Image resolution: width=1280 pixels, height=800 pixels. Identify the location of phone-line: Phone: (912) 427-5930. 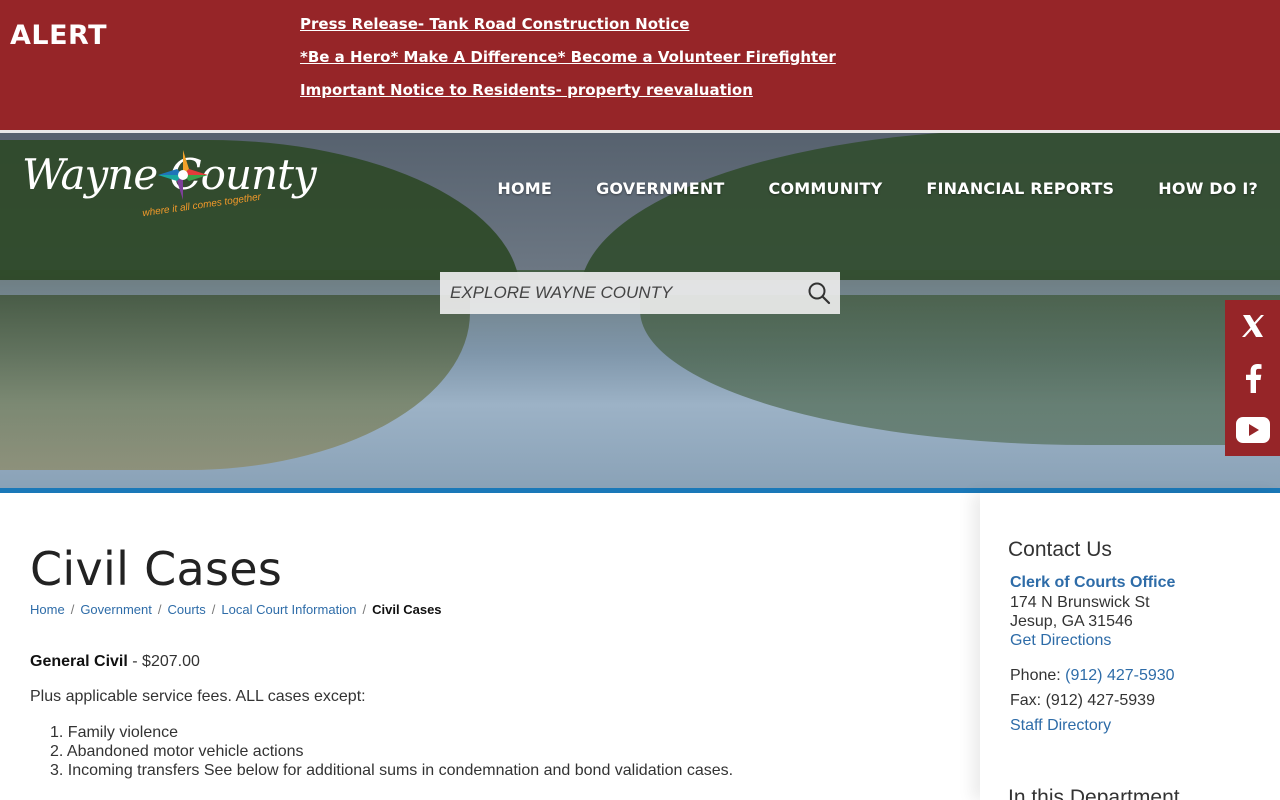
(1092, 676).